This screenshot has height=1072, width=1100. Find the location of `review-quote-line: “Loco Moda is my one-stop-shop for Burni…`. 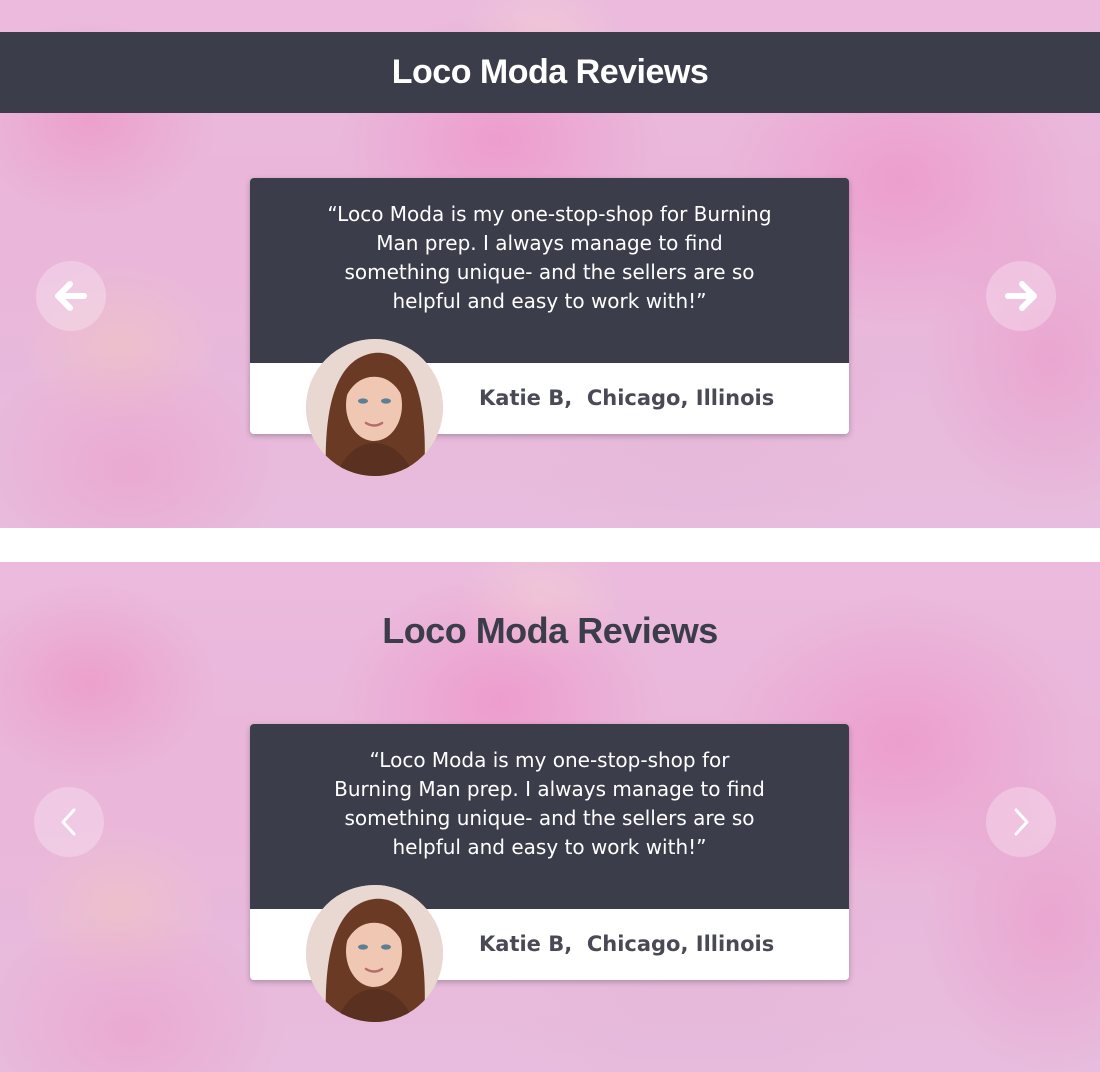

review-quote-line: “Loco Moda is my one-stop-shop for Burni… is located at coordinates (549, 214).